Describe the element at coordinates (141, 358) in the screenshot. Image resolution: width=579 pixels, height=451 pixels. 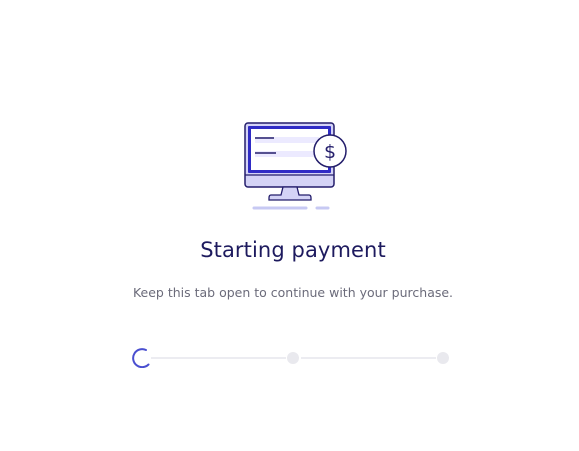
I see `loading-spinner-icon` at that location.